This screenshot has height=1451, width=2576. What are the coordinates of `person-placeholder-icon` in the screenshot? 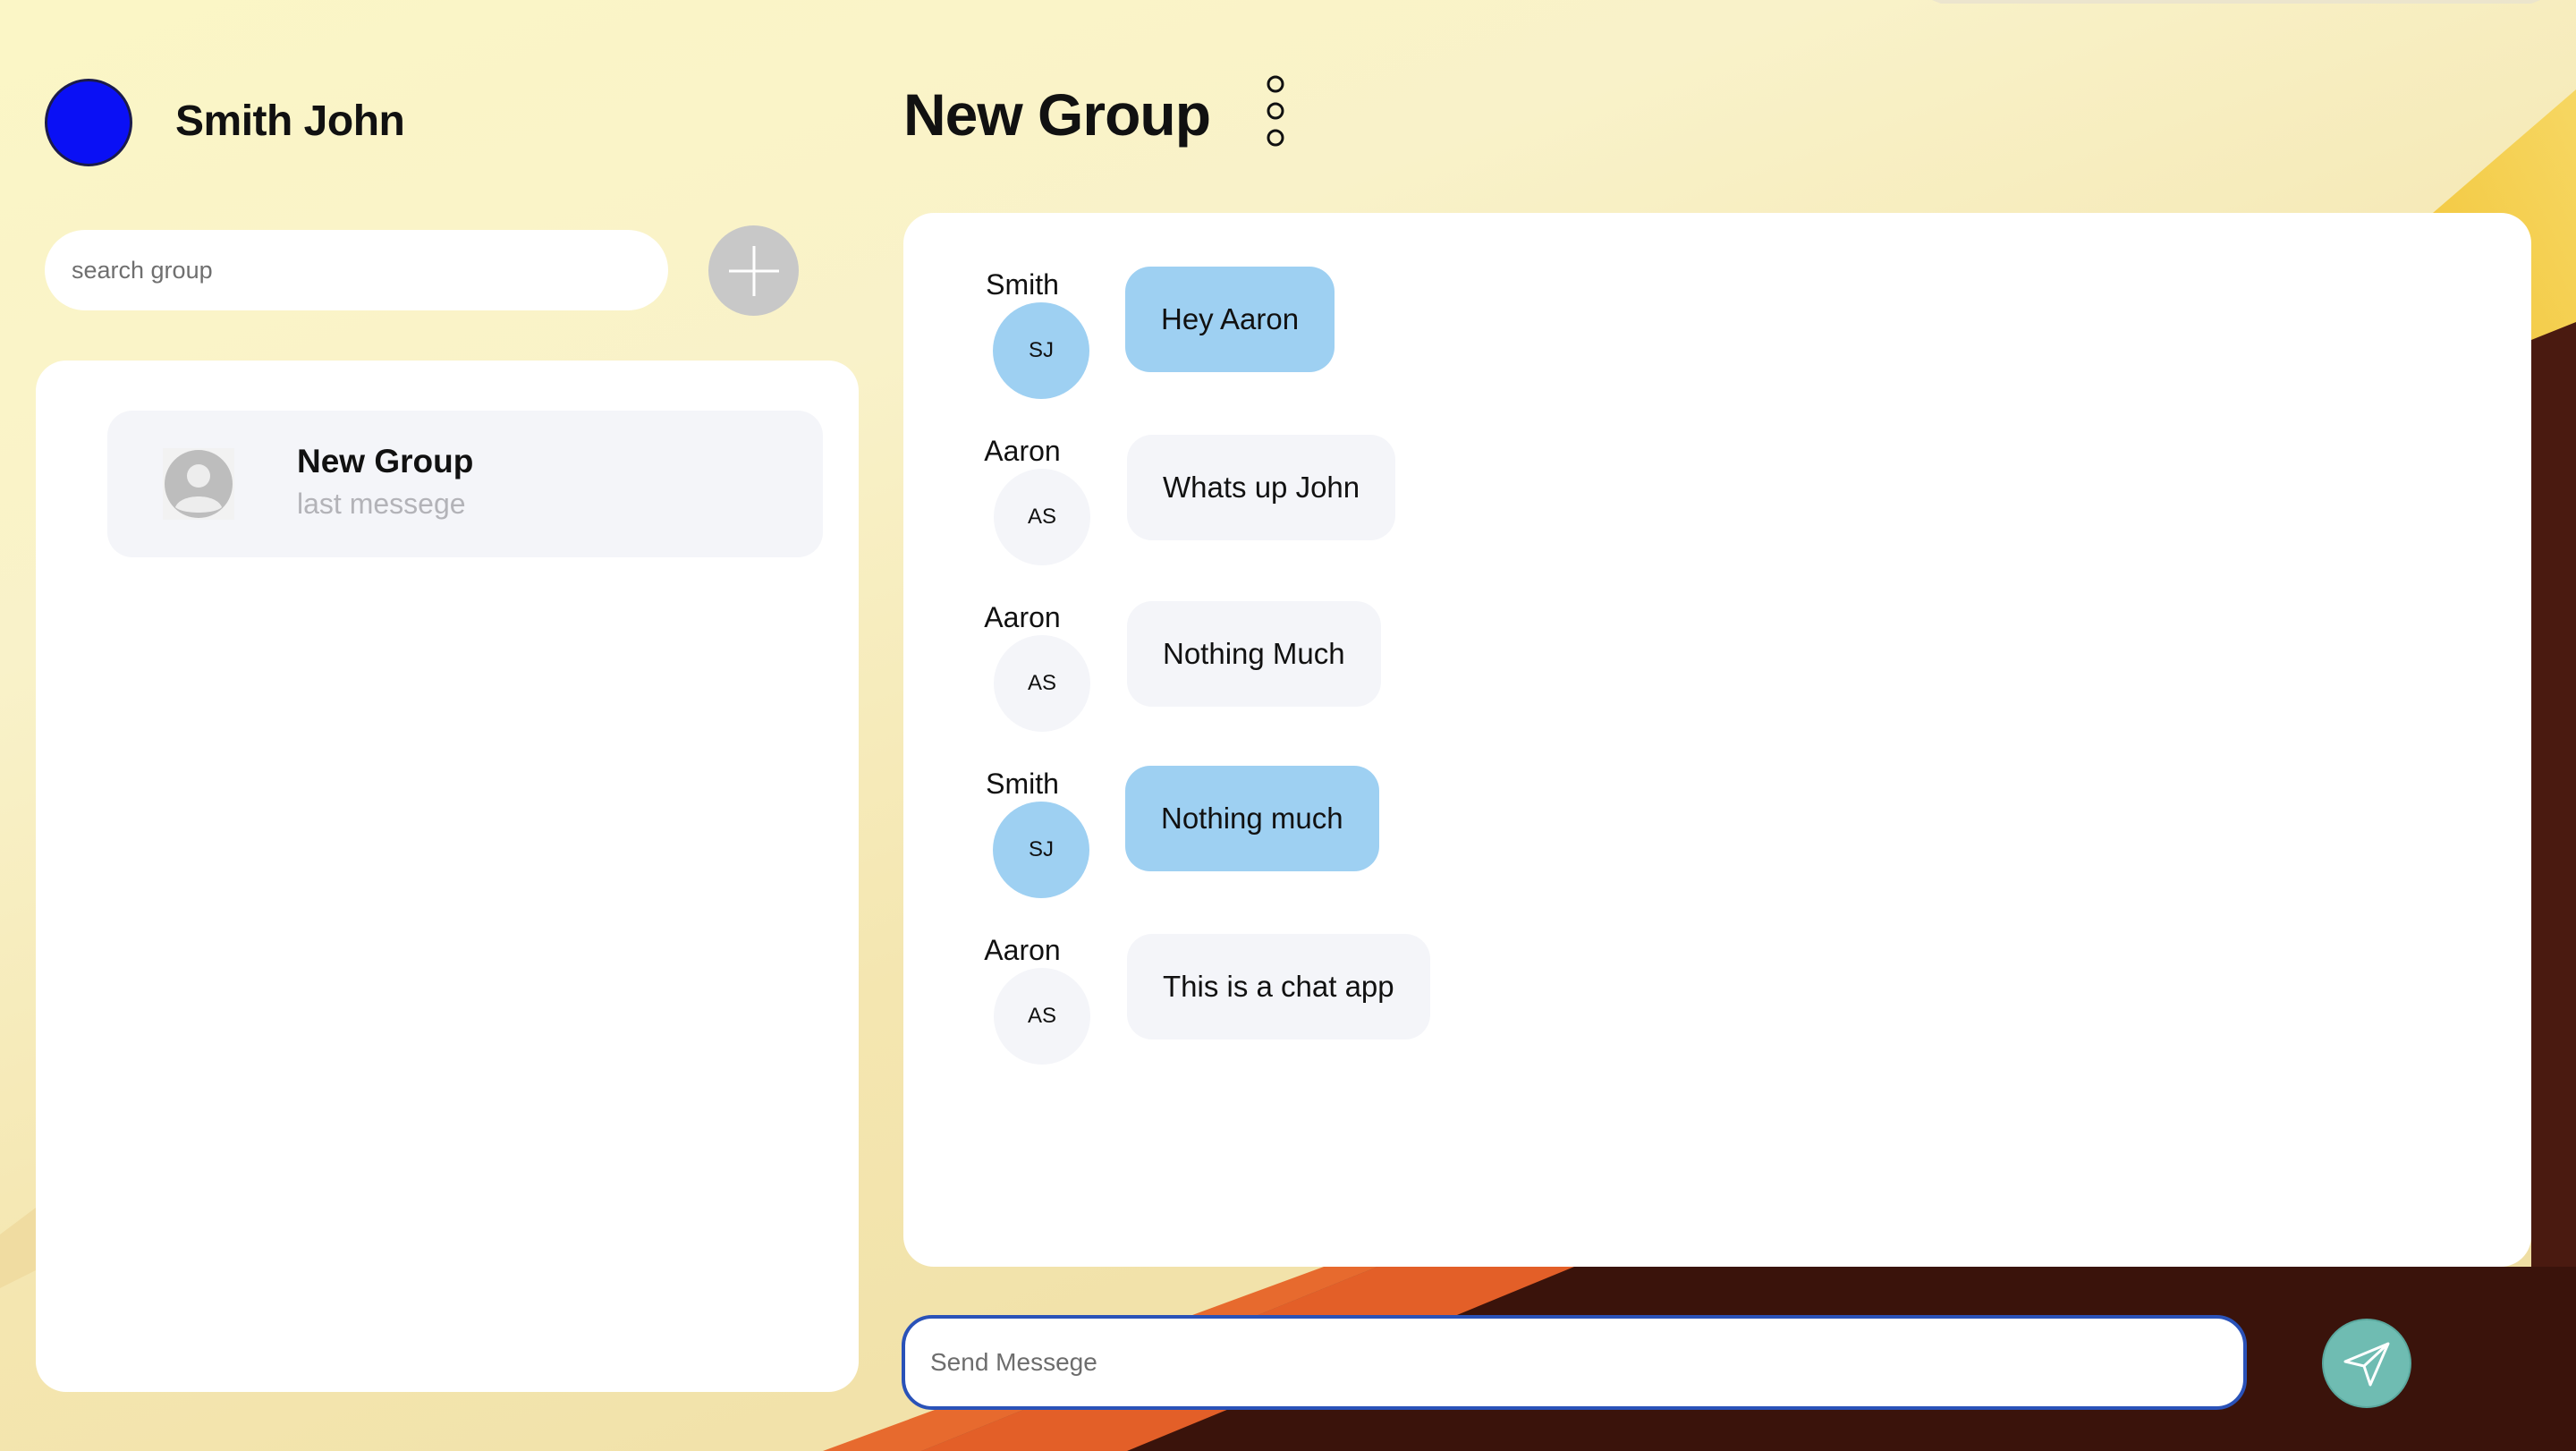 It's located at (198, 484).